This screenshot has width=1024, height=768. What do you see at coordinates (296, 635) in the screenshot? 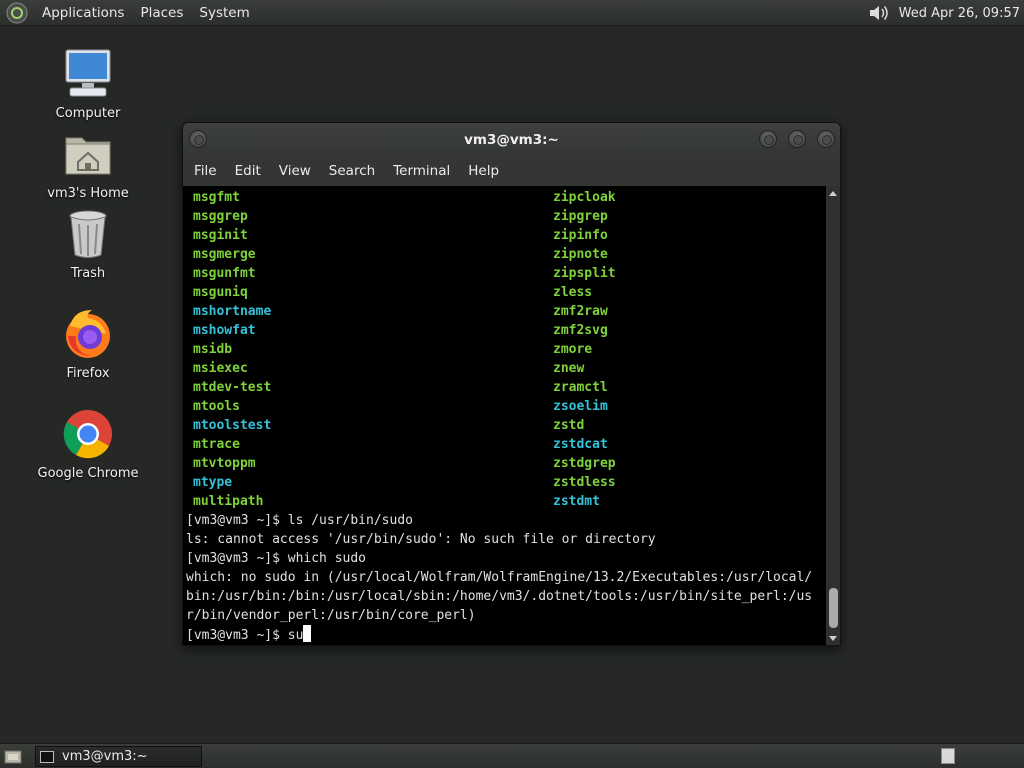
I see `command-input: su` at bounding box center [296, 635].